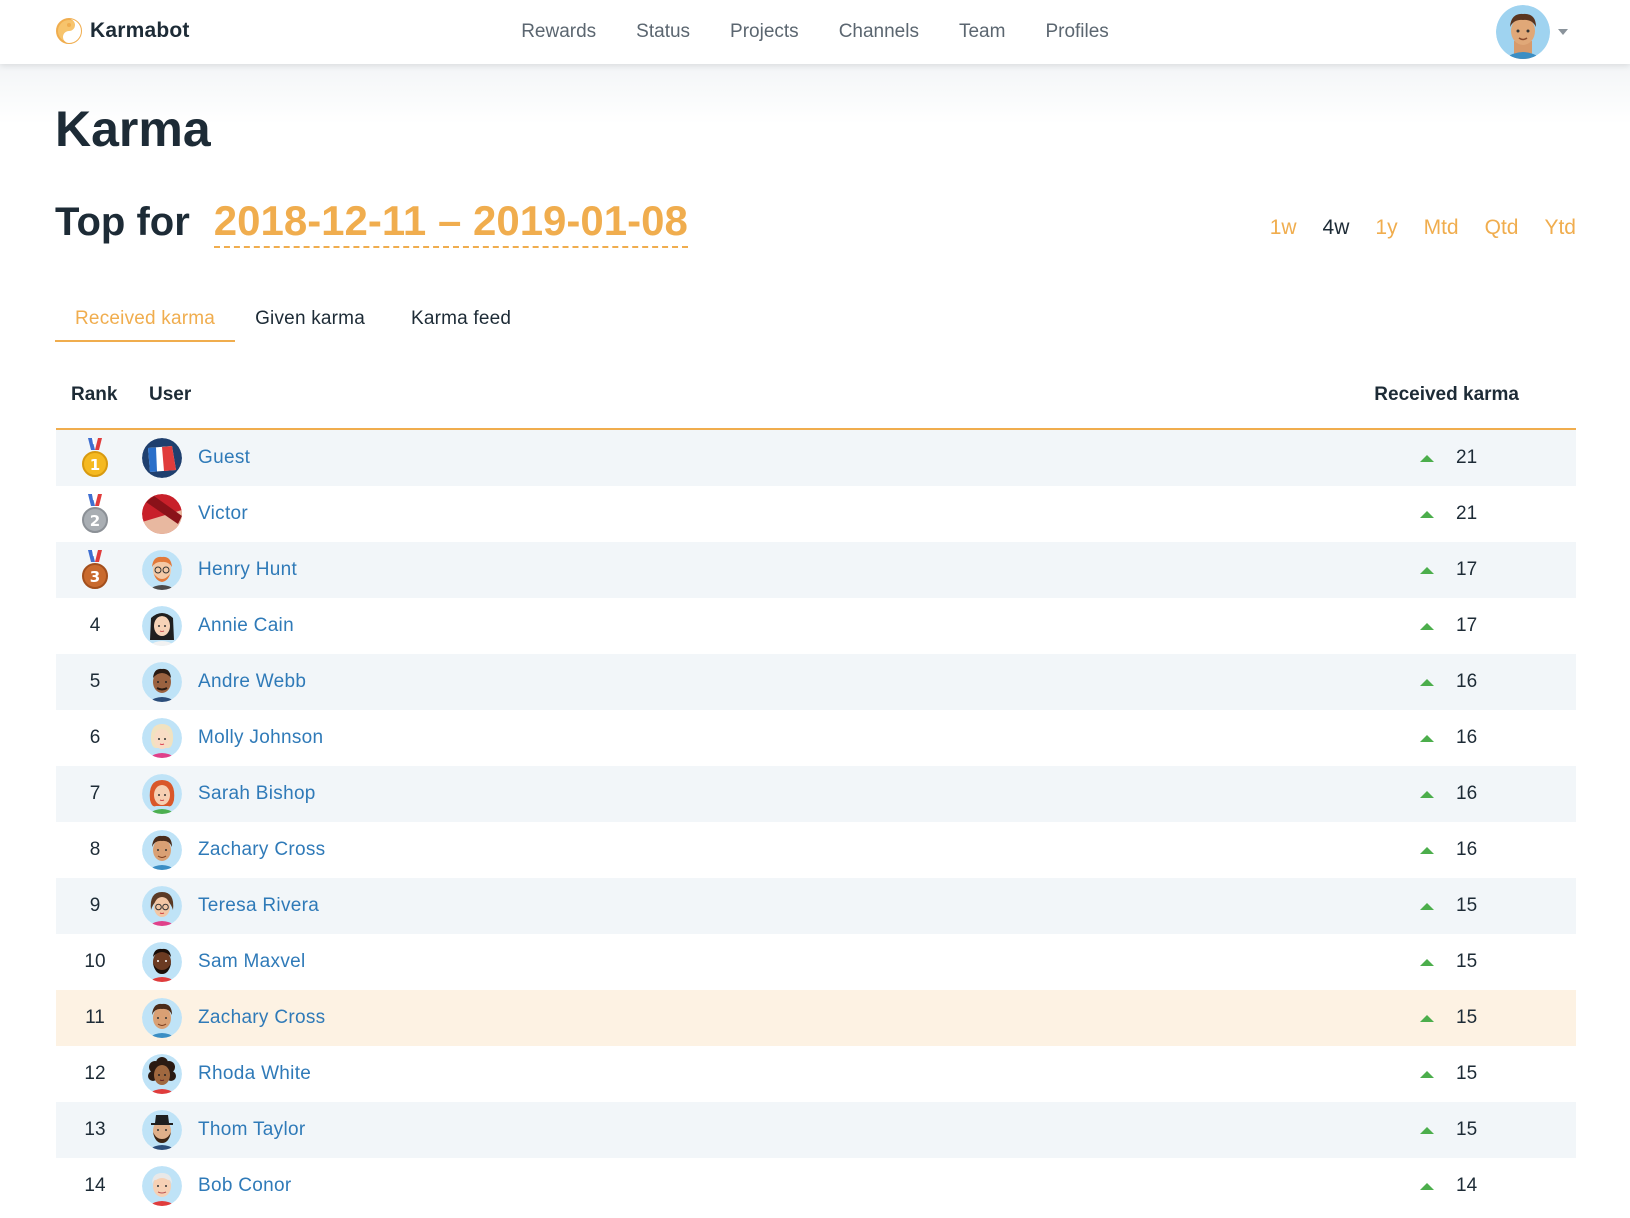 This screenshot has height=1218, width=1630. What do you see at coordinates (252, 682) in the screenshot?
I see `user-name-link: Andre Webb` at bounding box center [252, 682].